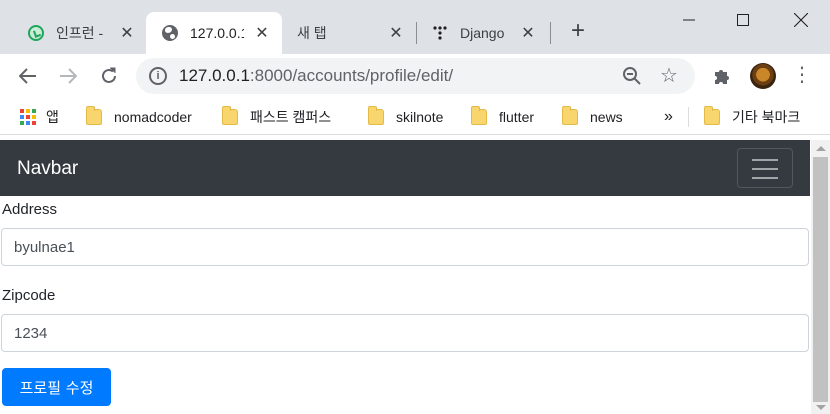 This screenshot has width=830, height=414. I want to click on bookmarks-overflow-button: », so click(668, 117).